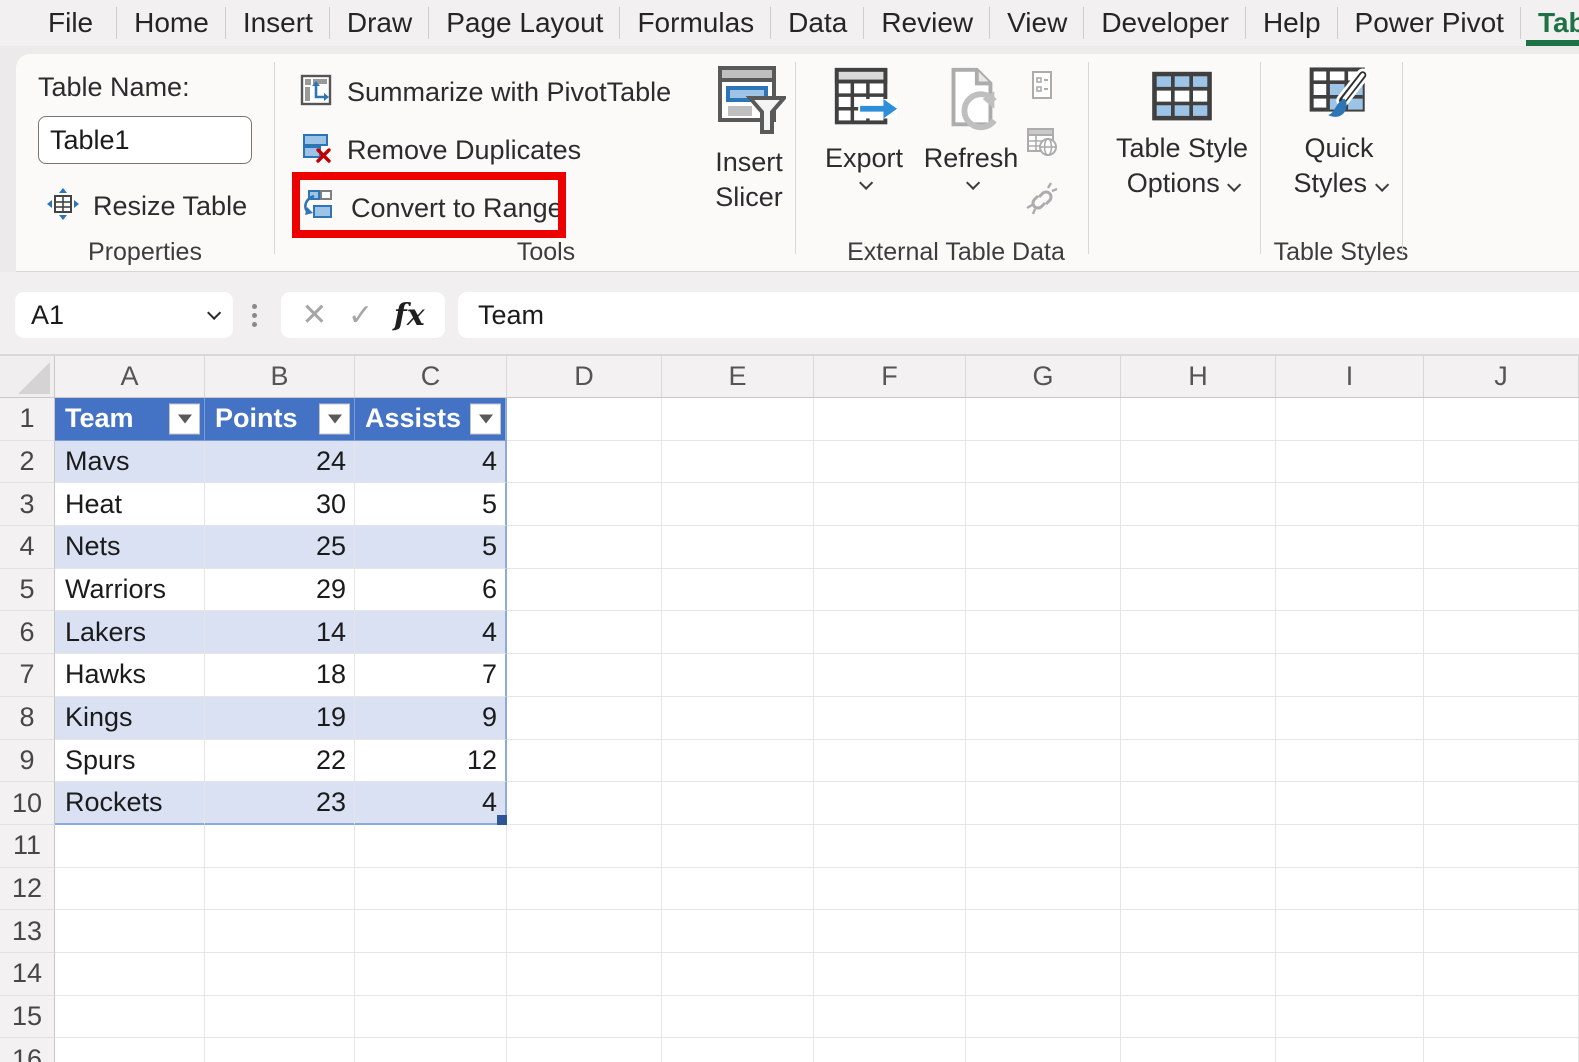 Image resolution: width=1579 pixels, height=1062 pixels. I want to click on cell-E7, so click(738, 675).